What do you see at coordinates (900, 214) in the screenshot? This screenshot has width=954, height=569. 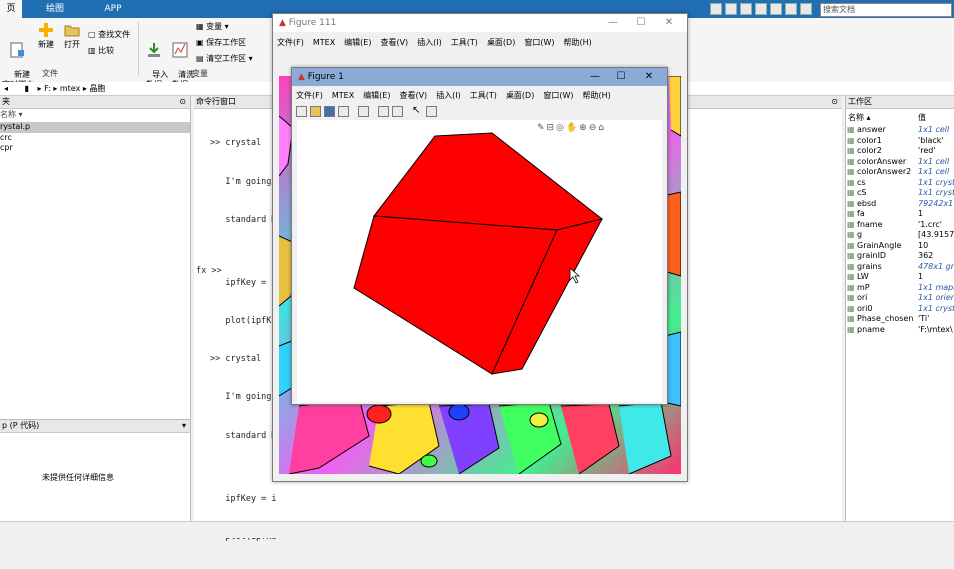 I see `workspace-variable-row: ▦ fa 1` at bounding box center [900, 214].